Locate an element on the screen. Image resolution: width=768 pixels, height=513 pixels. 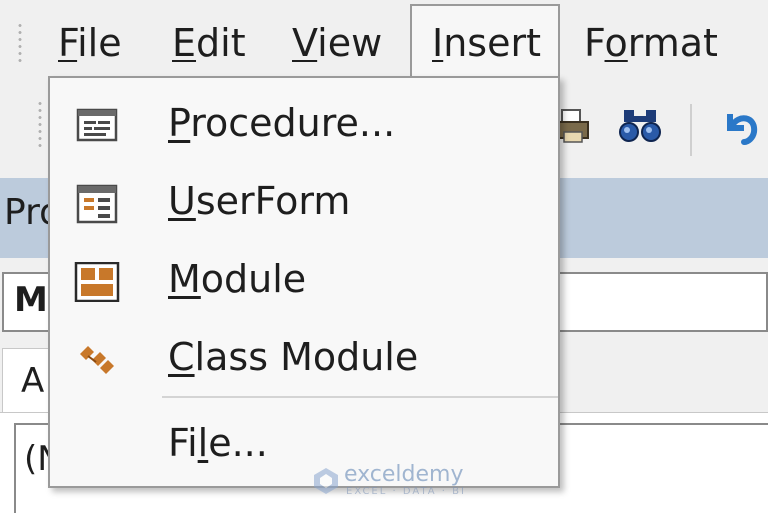
menu-item-class-module-label: Class Module is located at coordinates (293, 357).